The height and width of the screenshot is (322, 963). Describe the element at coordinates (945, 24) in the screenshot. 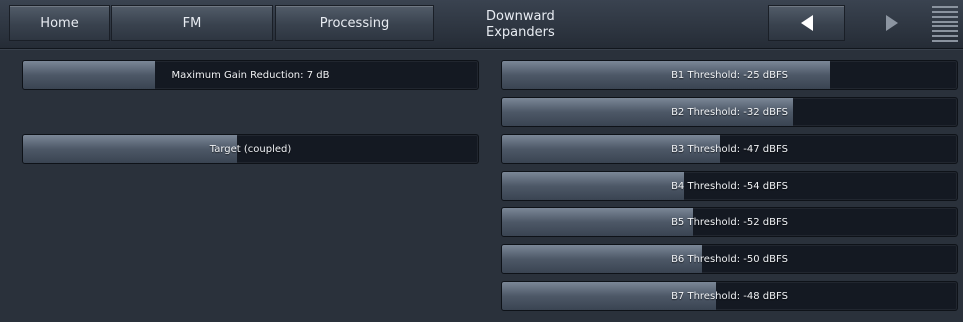

I see `hamburger-menu-icon` at that location.